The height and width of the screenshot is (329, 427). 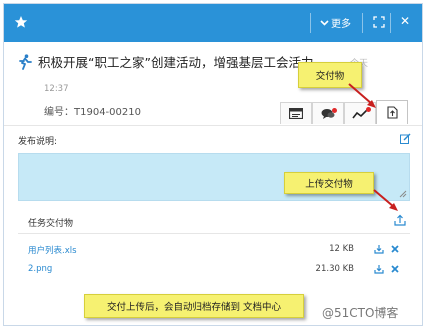 What do you see at coordinates (360, 313) in the screenshot?
I see `watermark: @51CTO博客` at bounding box center [360, 313].